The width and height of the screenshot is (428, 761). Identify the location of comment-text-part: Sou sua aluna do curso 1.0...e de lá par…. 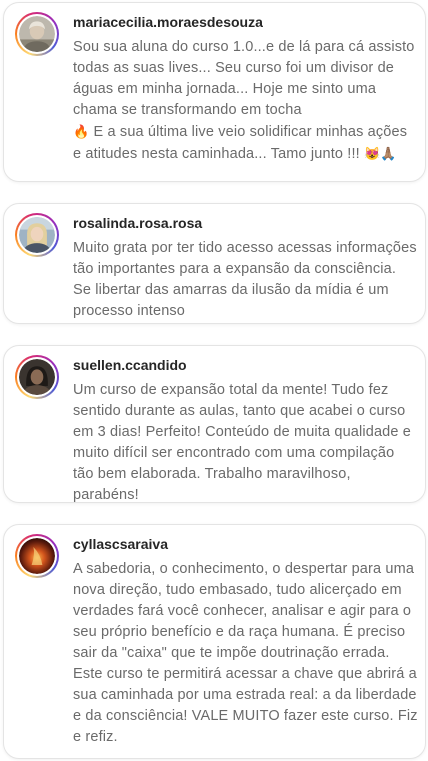
(244, 78).